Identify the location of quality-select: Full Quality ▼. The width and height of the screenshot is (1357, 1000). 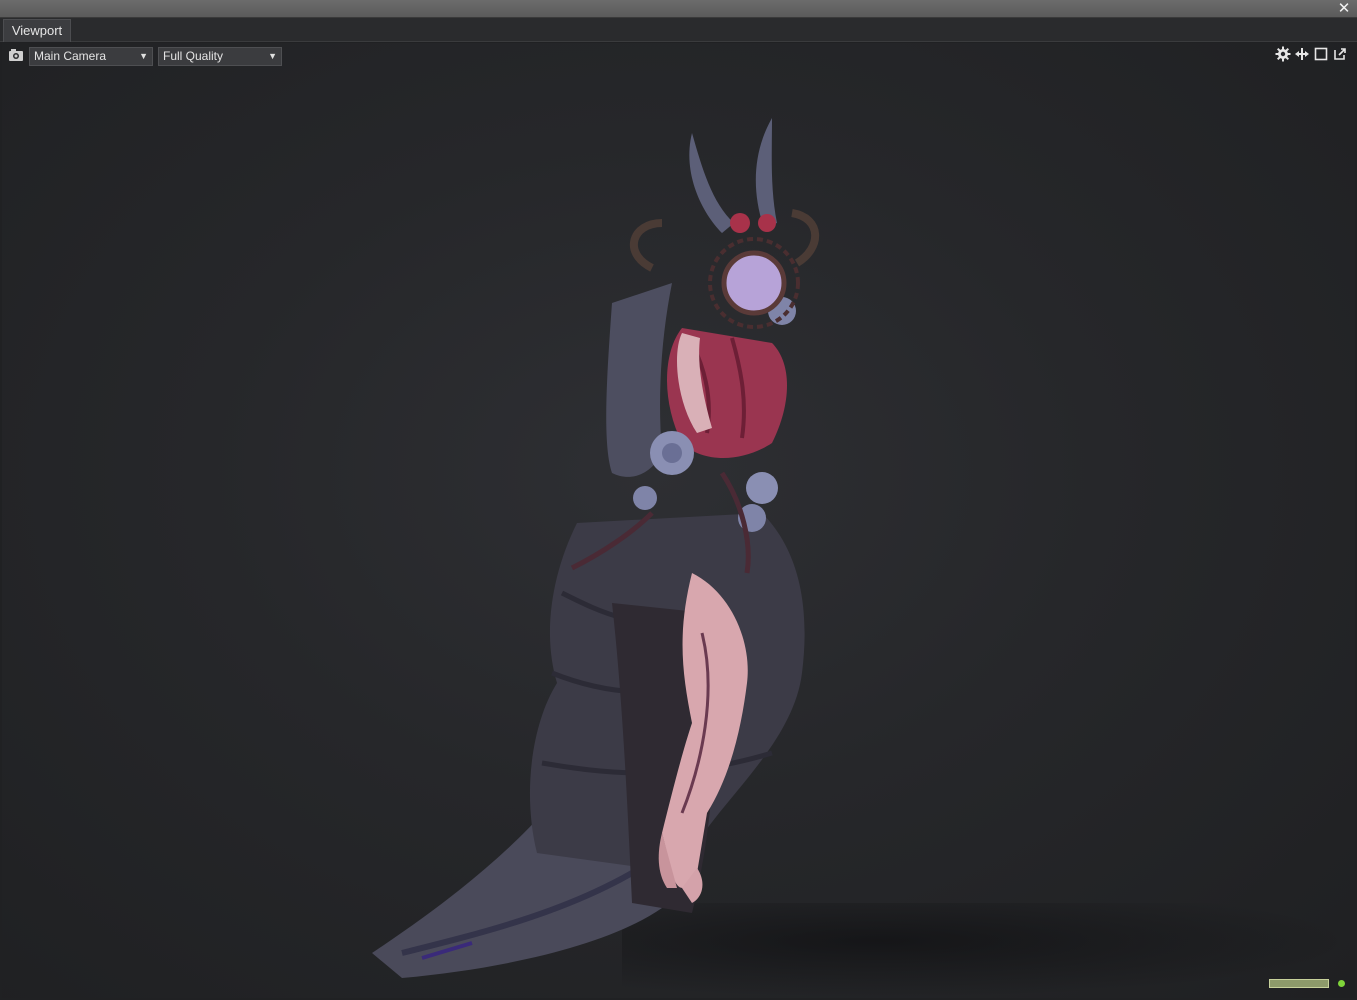
(220, 56).